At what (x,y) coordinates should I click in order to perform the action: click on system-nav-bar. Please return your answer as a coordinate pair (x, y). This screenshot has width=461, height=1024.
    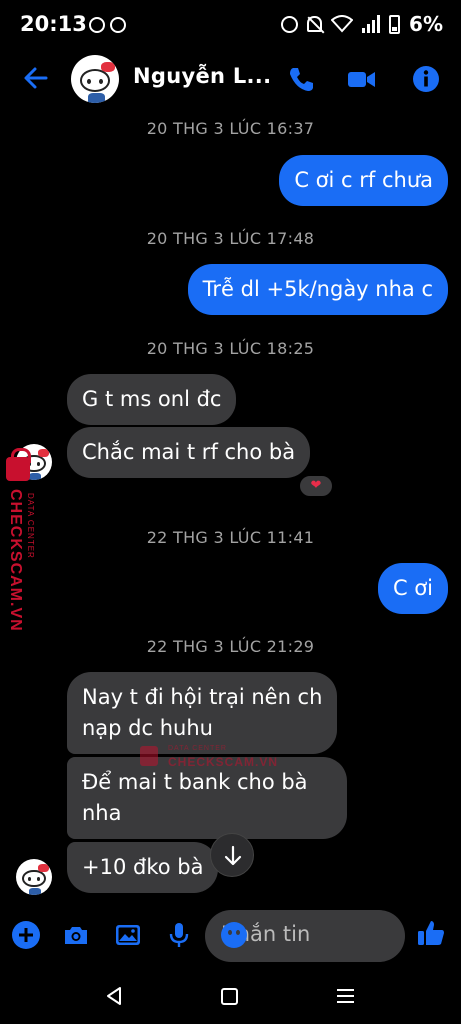
    Looking at the image, I should click on (230, 996).